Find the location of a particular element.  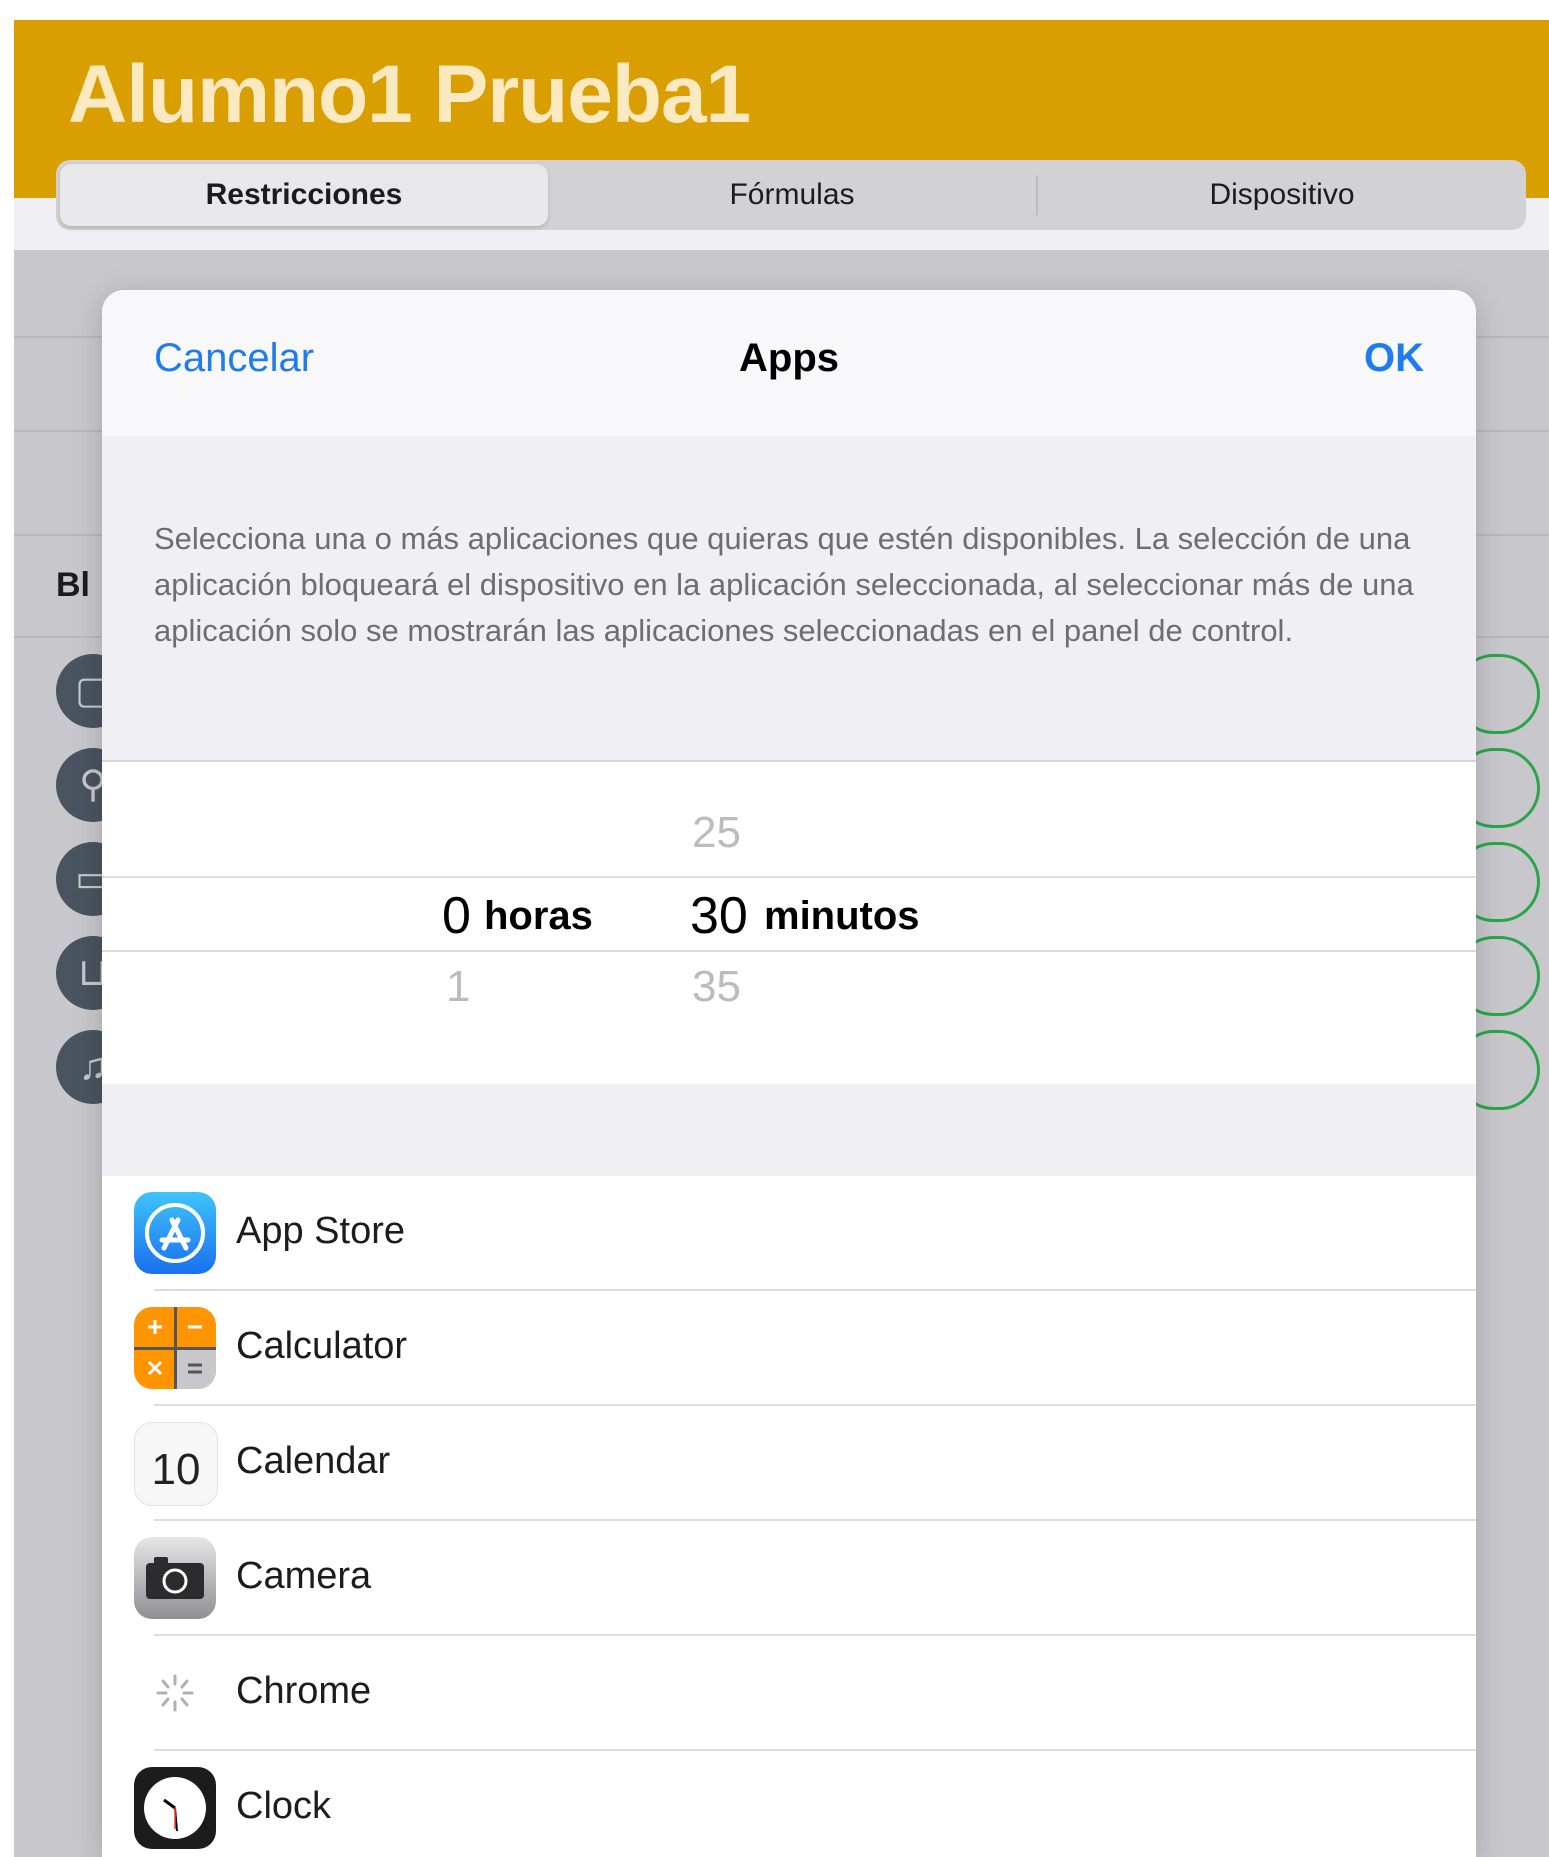

app-name: Calculator is located at coordinates (322, 1346).